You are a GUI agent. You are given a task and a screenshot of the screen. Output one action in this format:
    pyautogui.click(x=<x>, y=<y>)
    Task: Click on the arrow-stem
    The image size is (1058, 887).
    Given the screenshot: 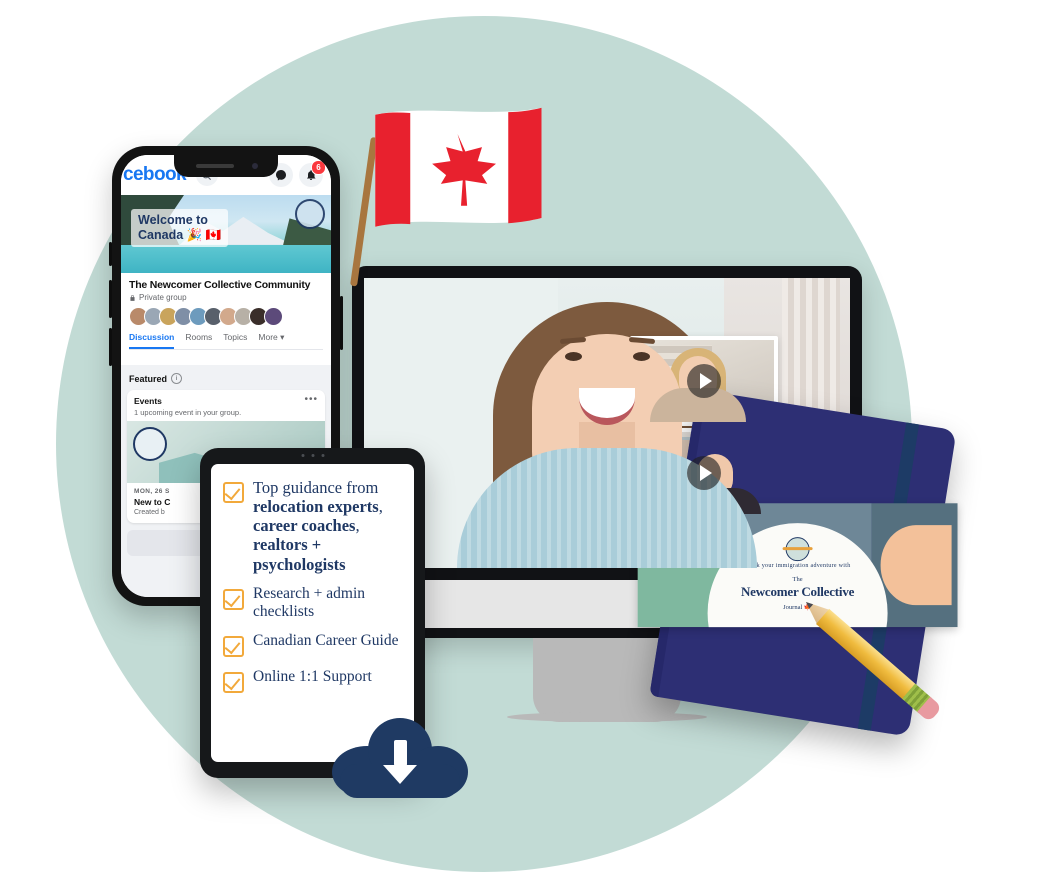 What is the action you would take?
    pyautogui.click(x=400, y=753)
    